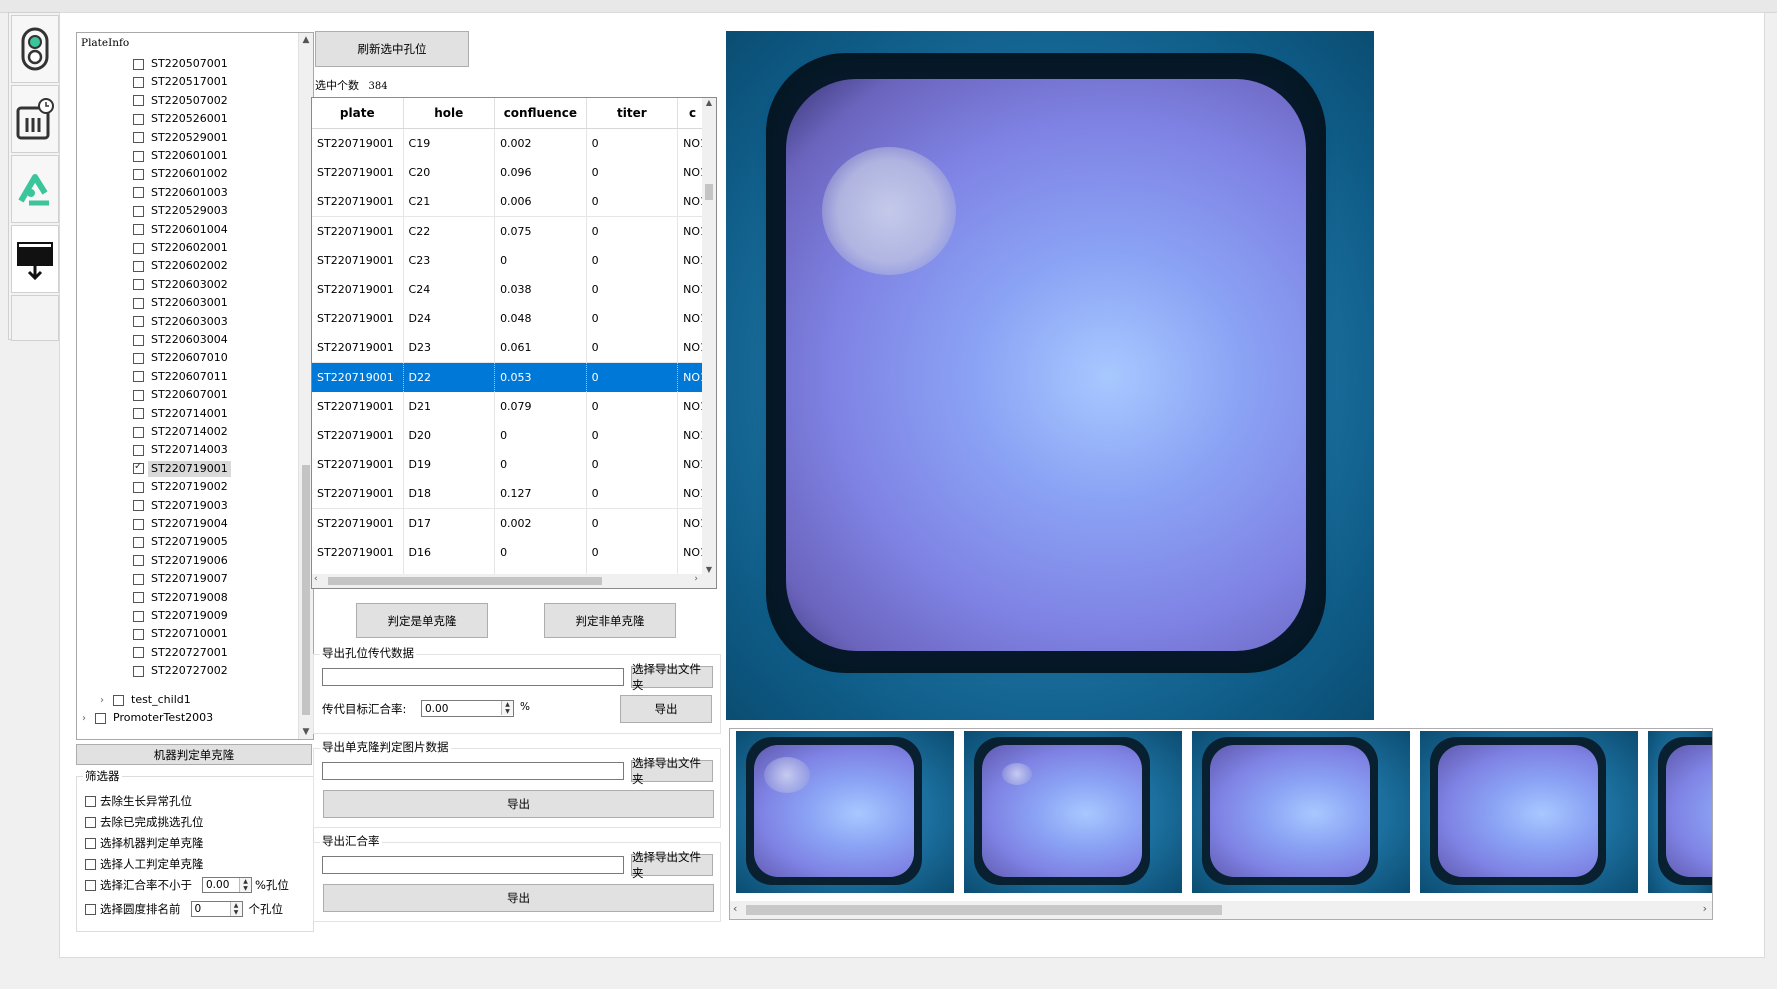  Describe the element at coordinates (118, 700) in the screenshot. I see `tree-node-checkbox` at that location.